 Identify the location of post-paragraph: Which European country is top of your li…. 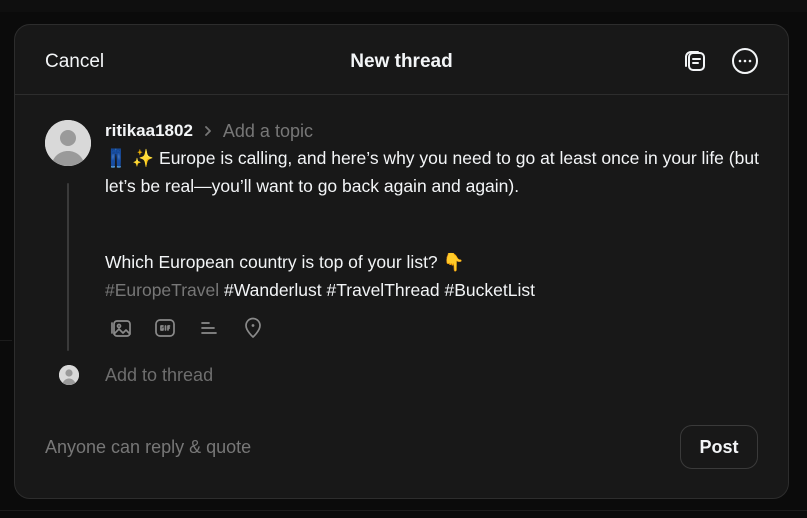
(435, 263).